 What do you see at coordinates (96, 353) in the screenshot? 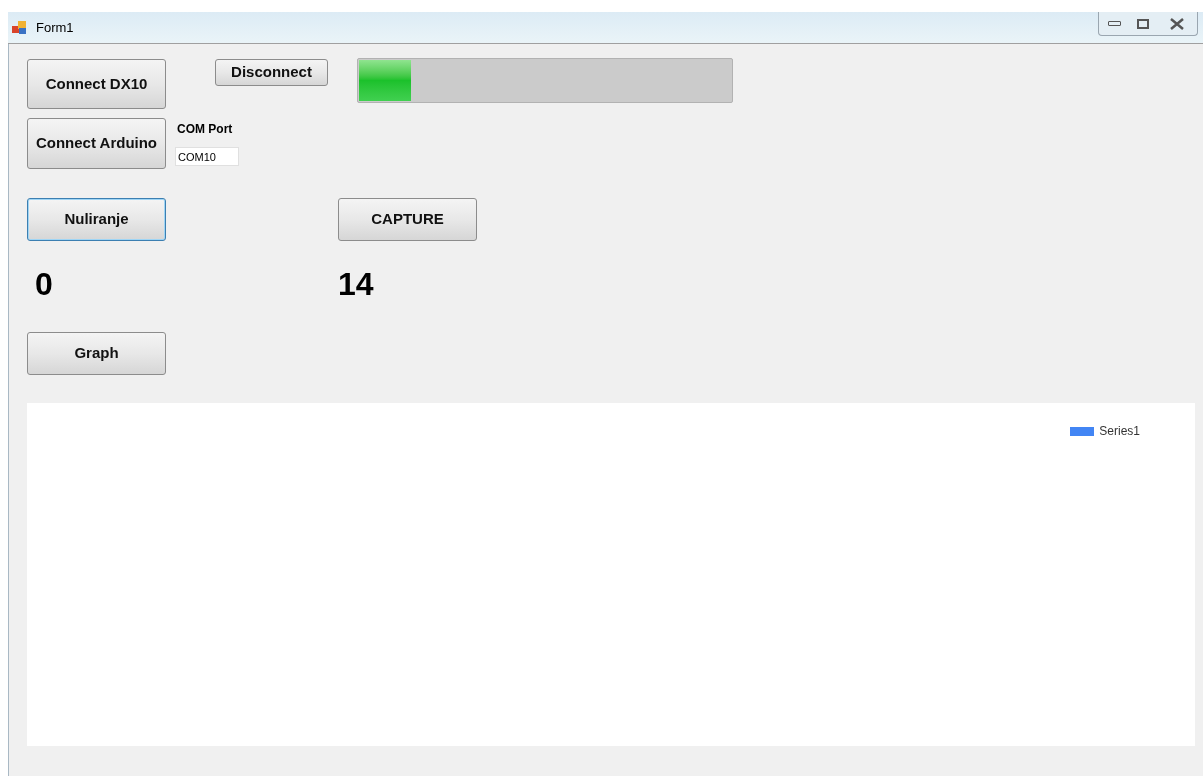
I see `button: Graph` at bounding box center [96, 353].